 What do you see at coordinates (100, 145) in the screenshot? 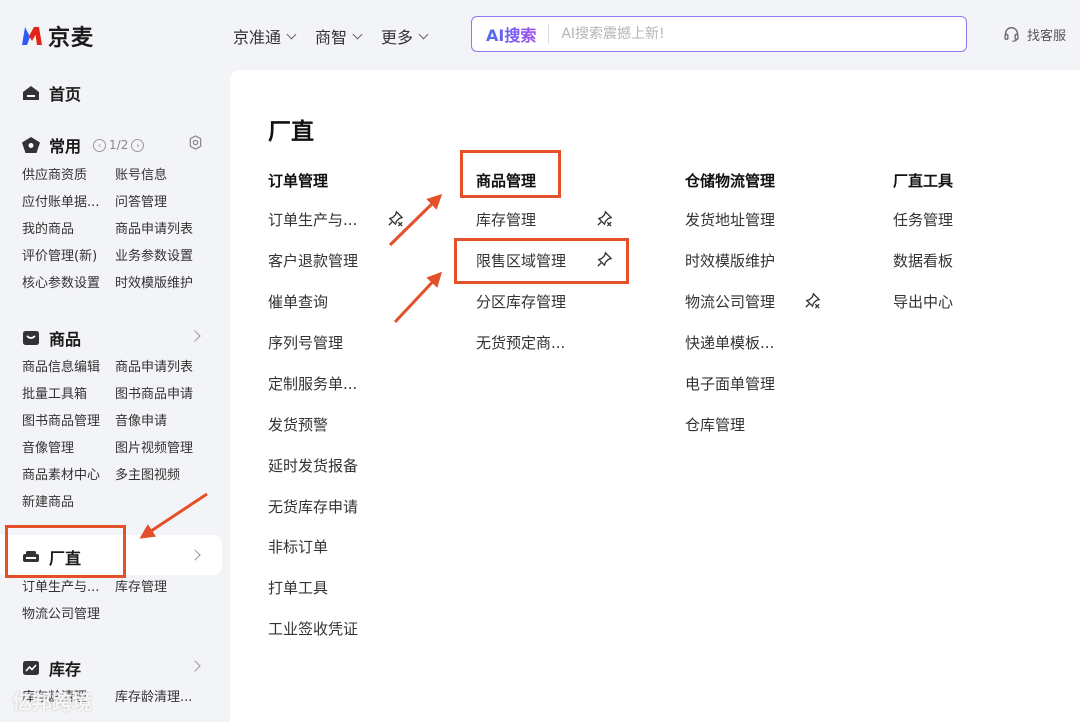
I see `prev-page-icon: ‹` at bounding box center [100, 145].